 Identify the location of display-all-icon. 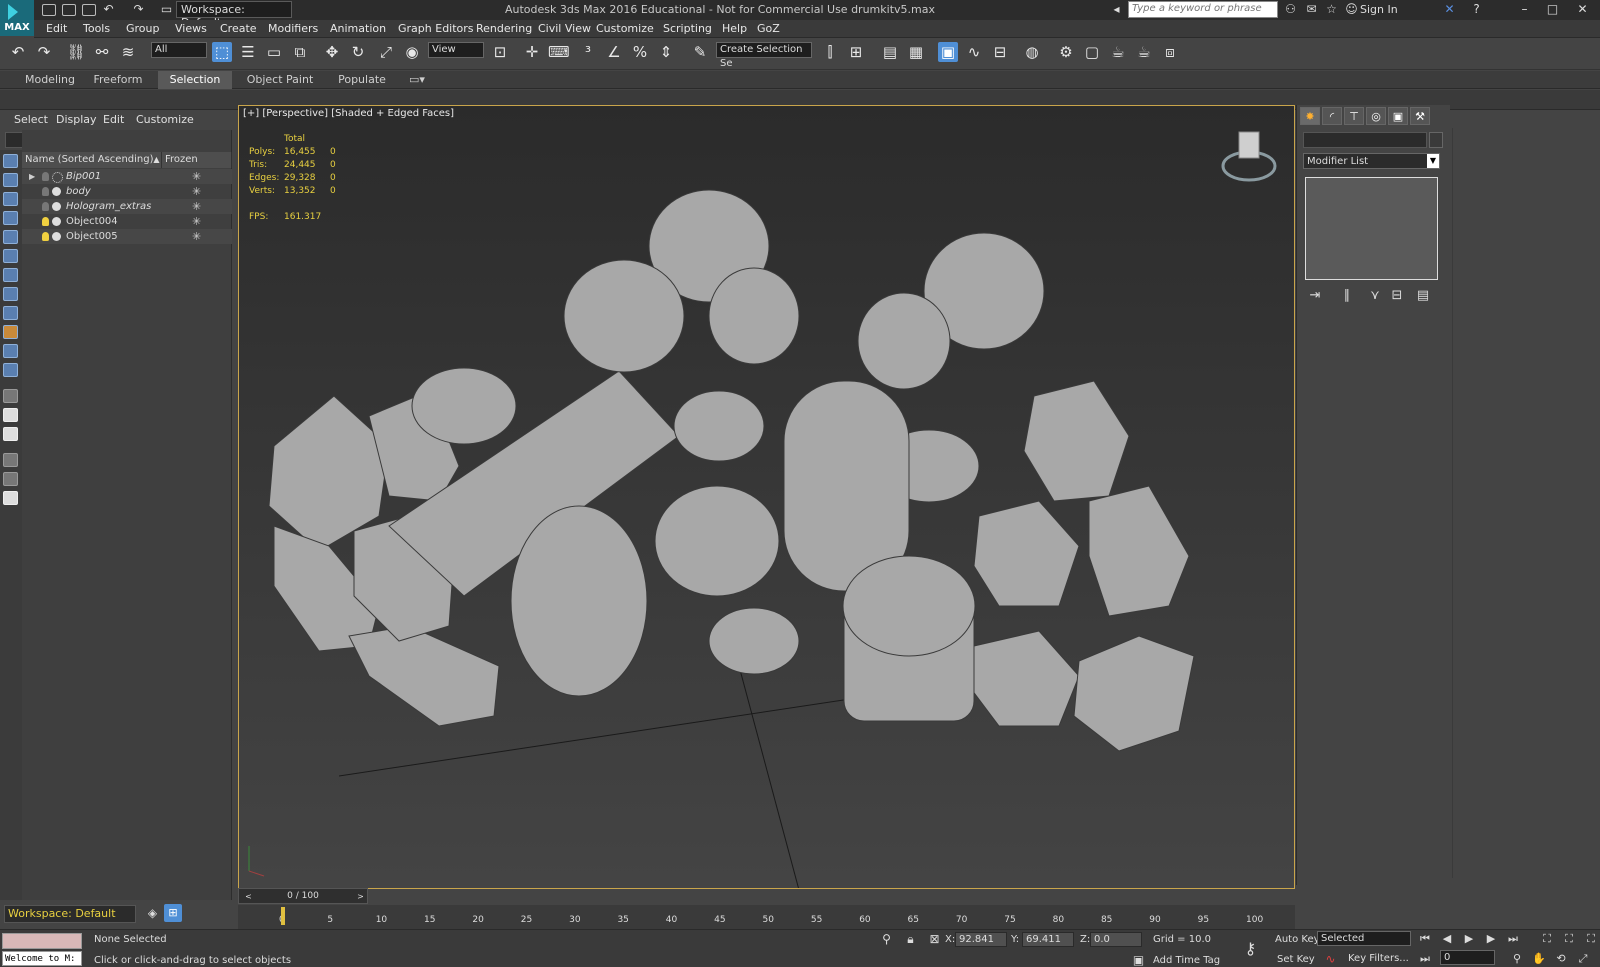
(10, 180).